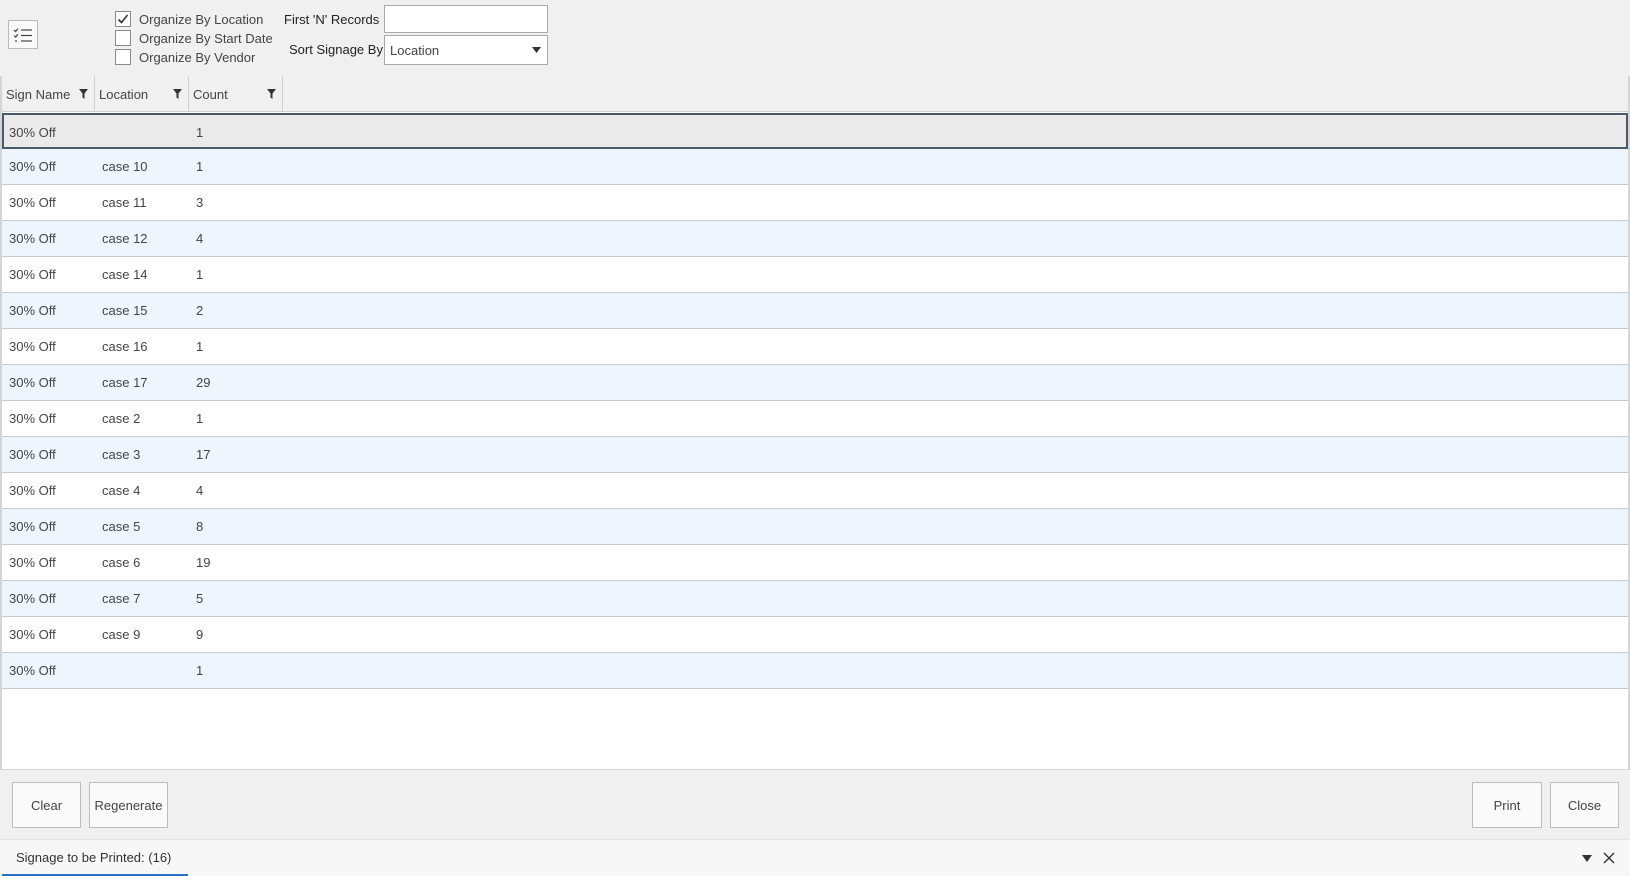 This screenshot has height=876, width=1630. I want to click on option-organize-by-start-date: Organize By Start Date, so click(194, 38).